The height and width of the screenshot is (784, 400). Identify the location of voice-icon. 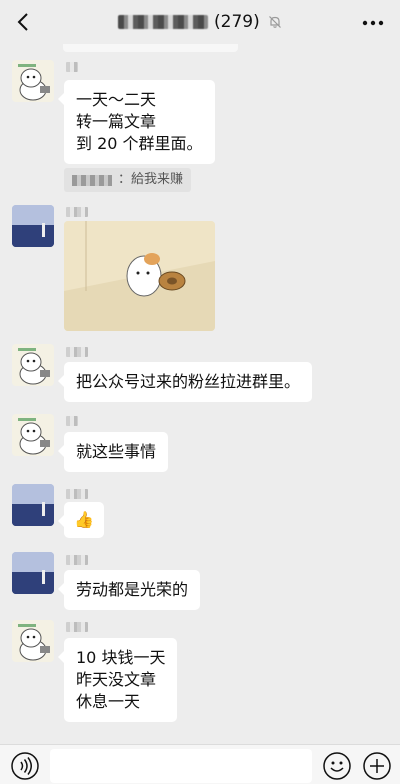
(25, 766).